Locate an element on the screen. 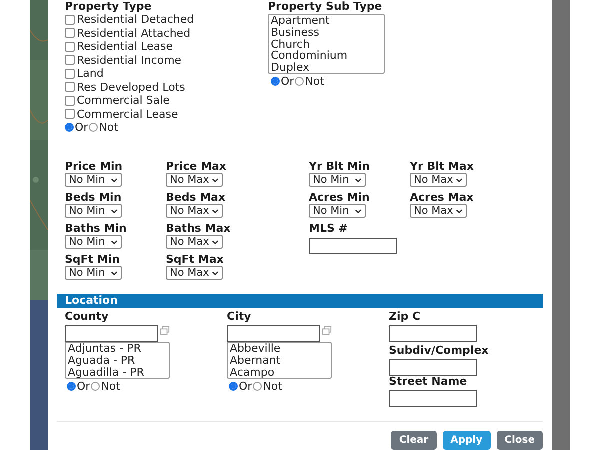 This screenshot has height=450, width=600. field-label: Acres Min is located at coordinates (340, 197).